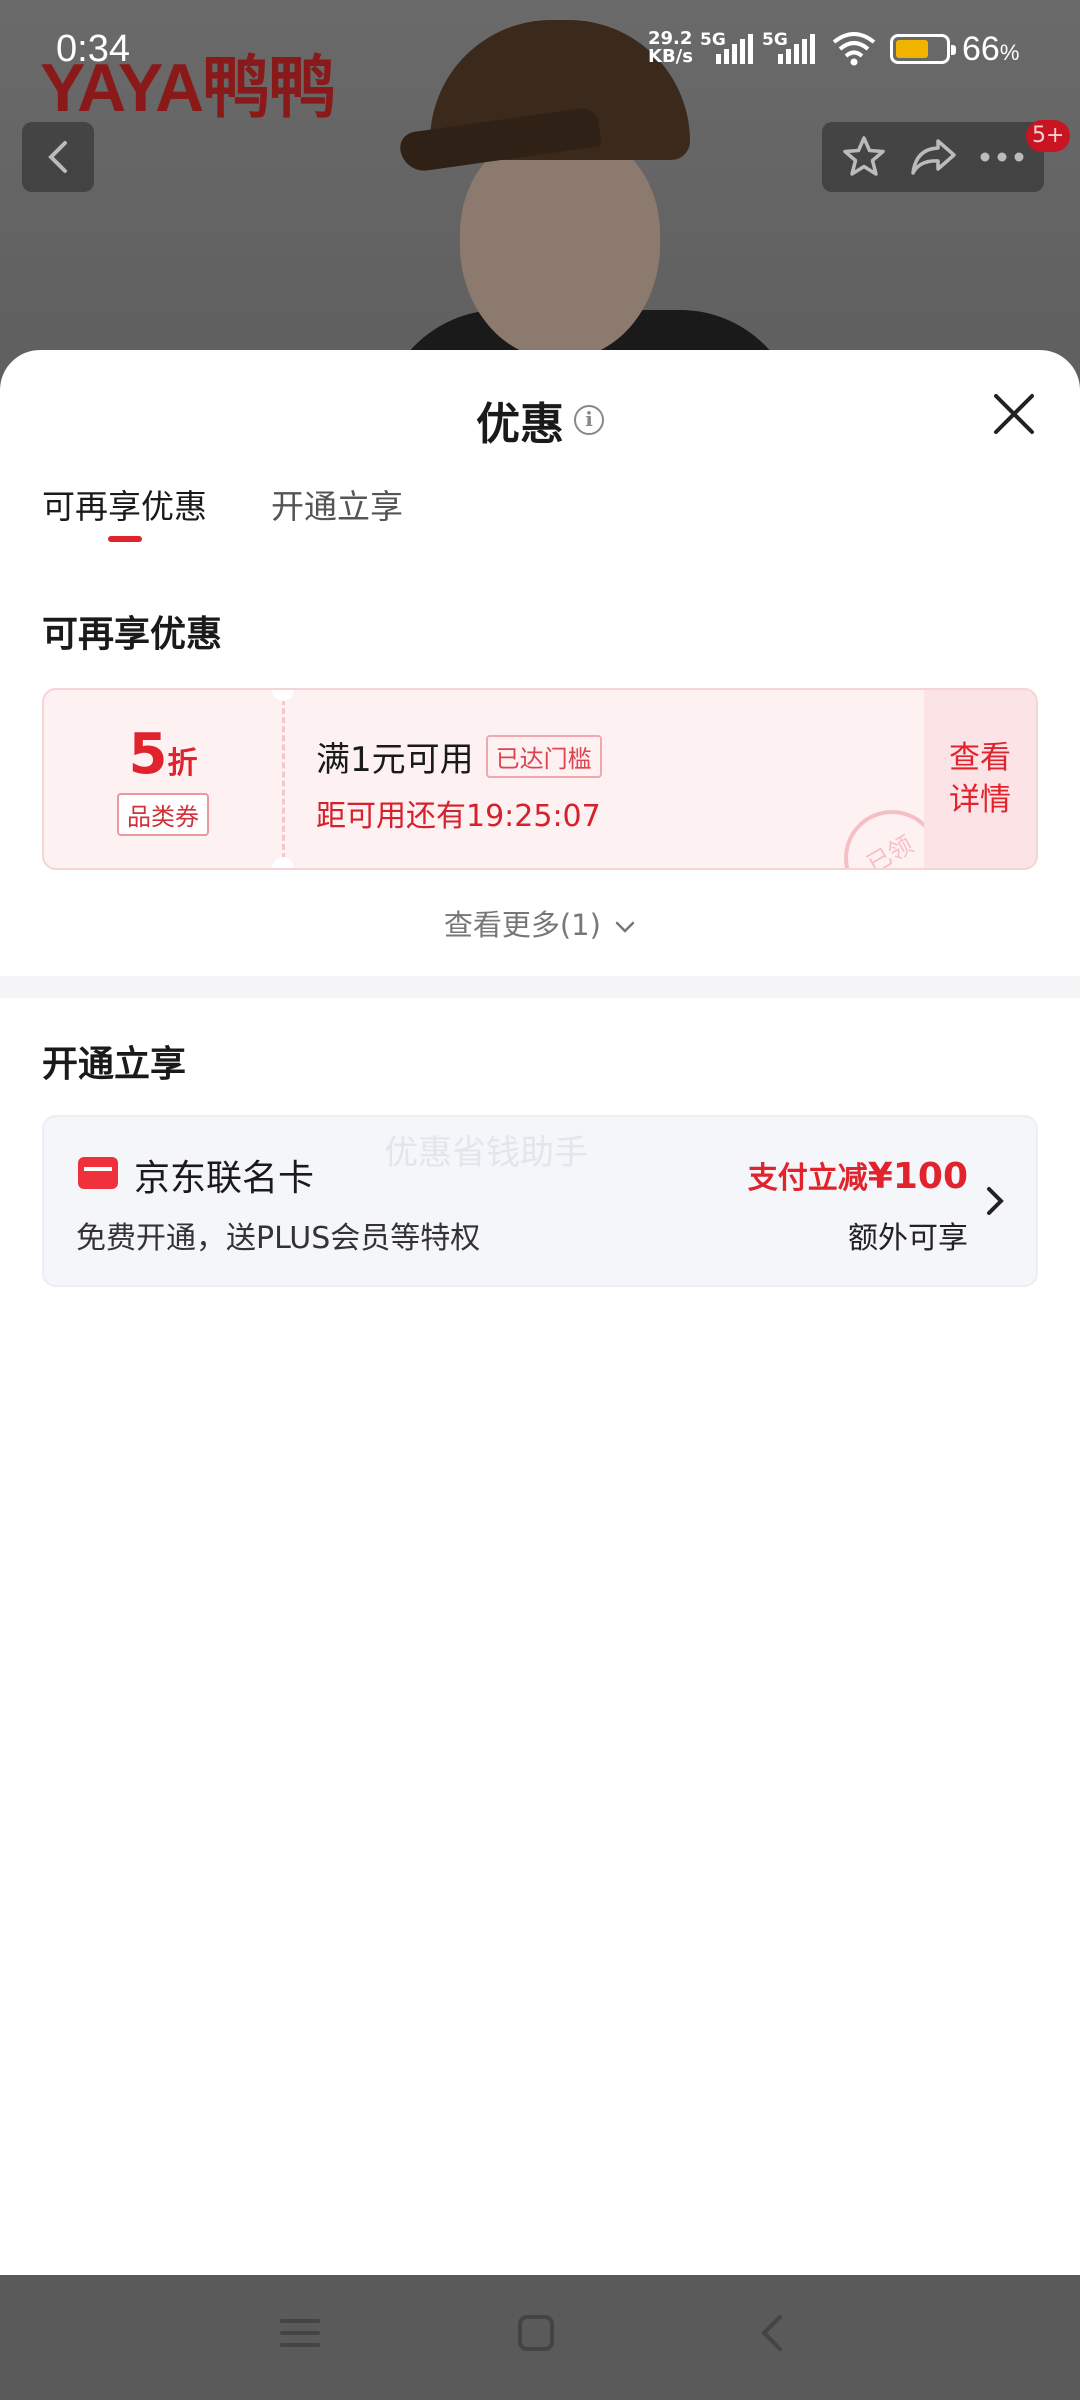 The width and height of the screenshot is (1080, 2400). What do you see at coordinates (540, 50) in the screenshot?
I see `status-bar: 0:34 29.2 KB/s 5G 5G 66%` at bounding box center [540, 50].